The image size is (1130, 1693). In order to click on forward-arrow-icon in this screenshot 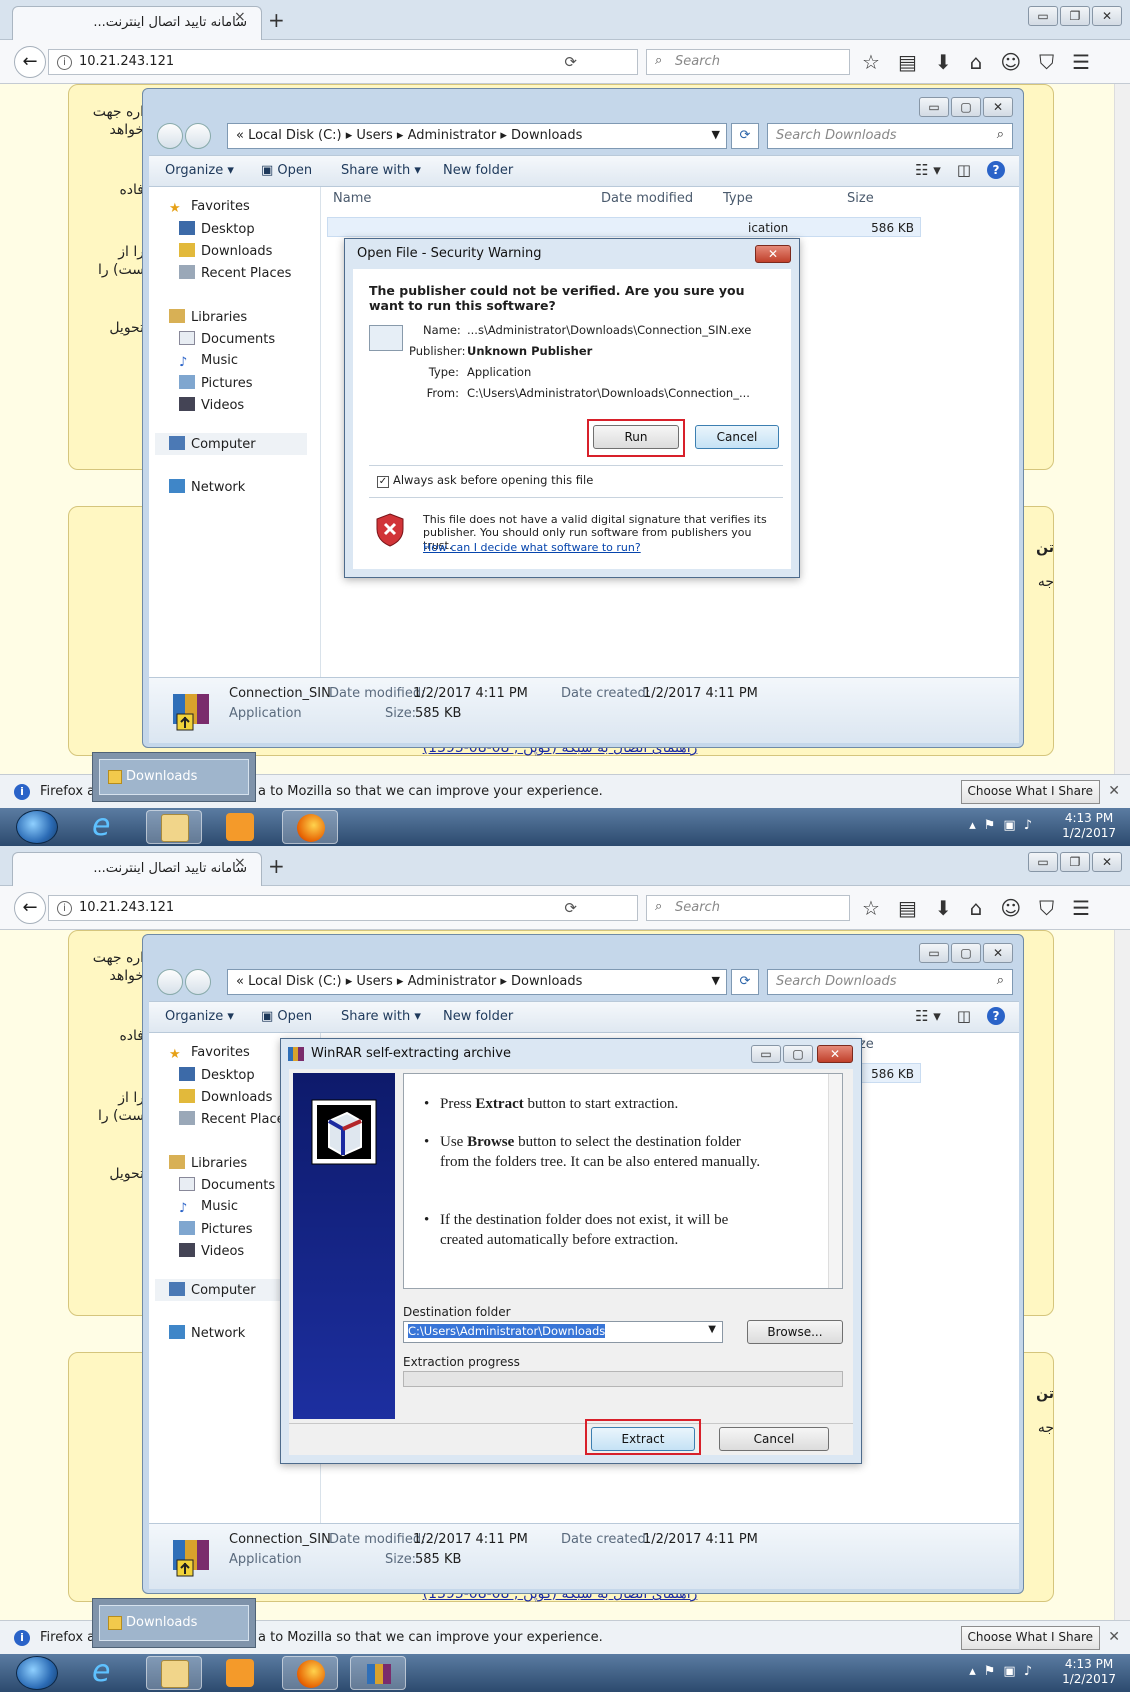, I will do `click(198, 136)`.